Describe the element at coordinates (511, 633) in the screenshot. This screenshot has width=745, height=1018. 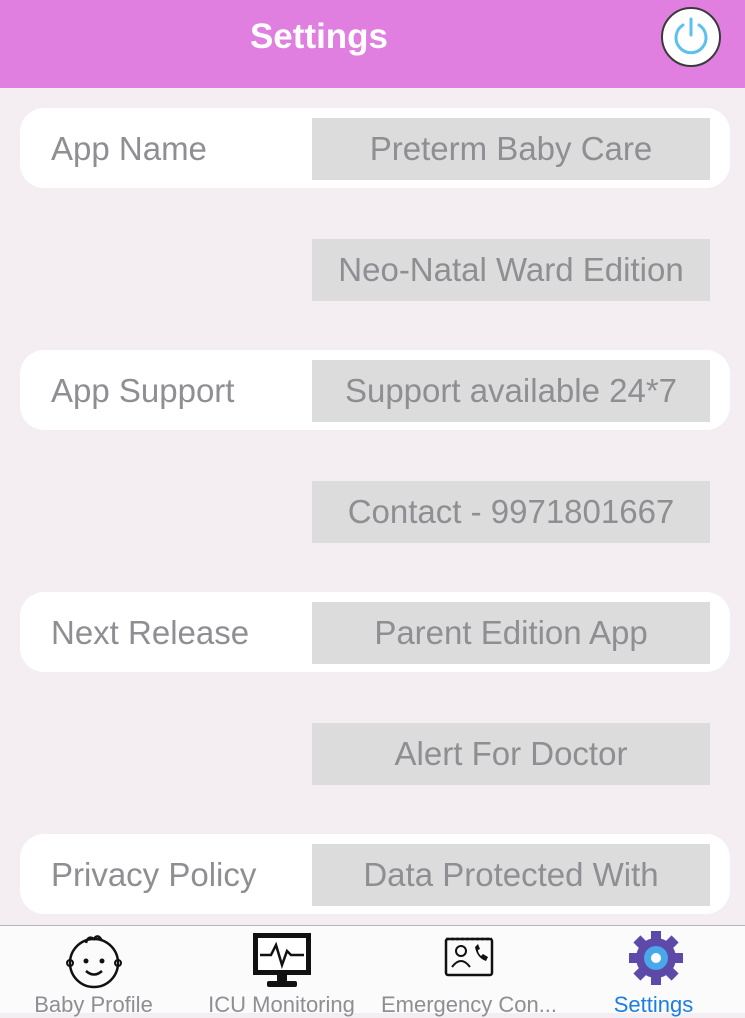
I see `row-value-next-release: Parent Edition App` at that location.